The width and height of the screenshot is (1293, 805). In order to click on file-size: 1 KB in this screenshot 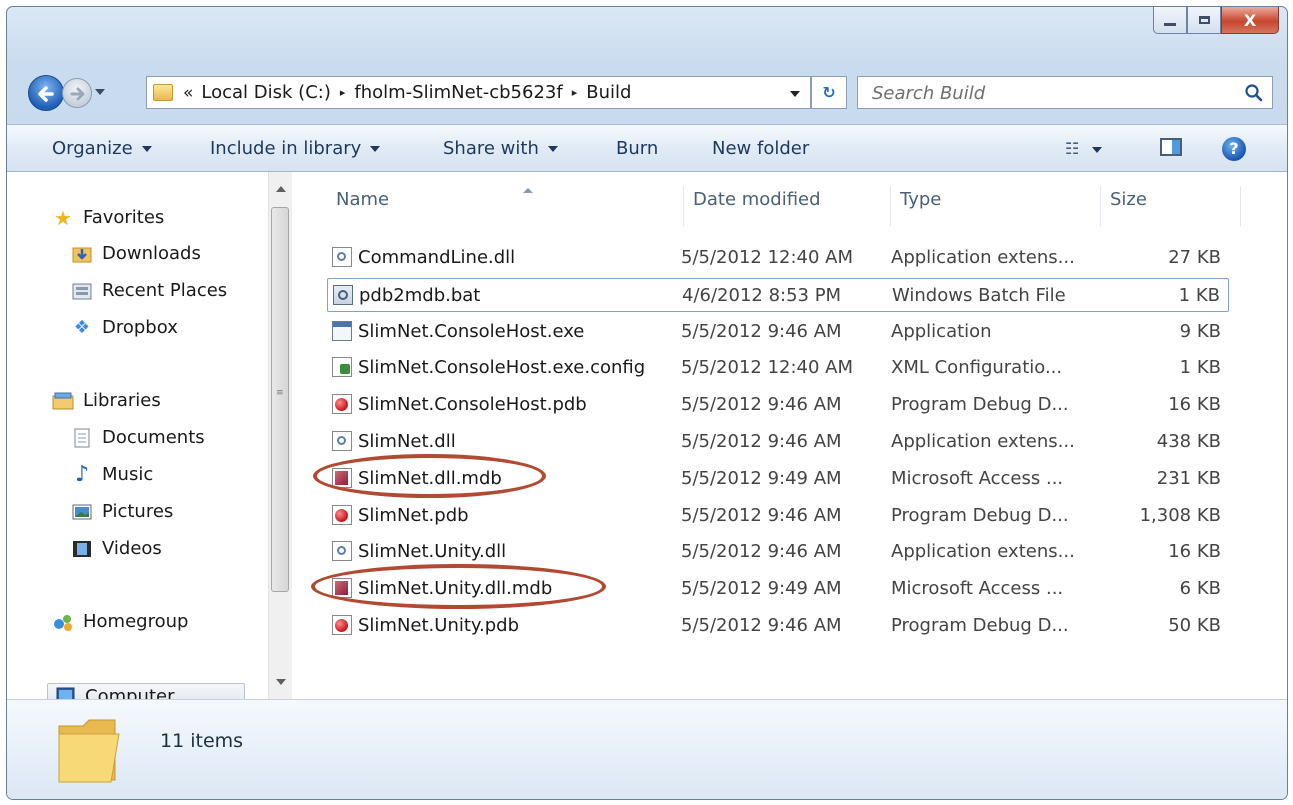, I will do `click(1200, 368)`.